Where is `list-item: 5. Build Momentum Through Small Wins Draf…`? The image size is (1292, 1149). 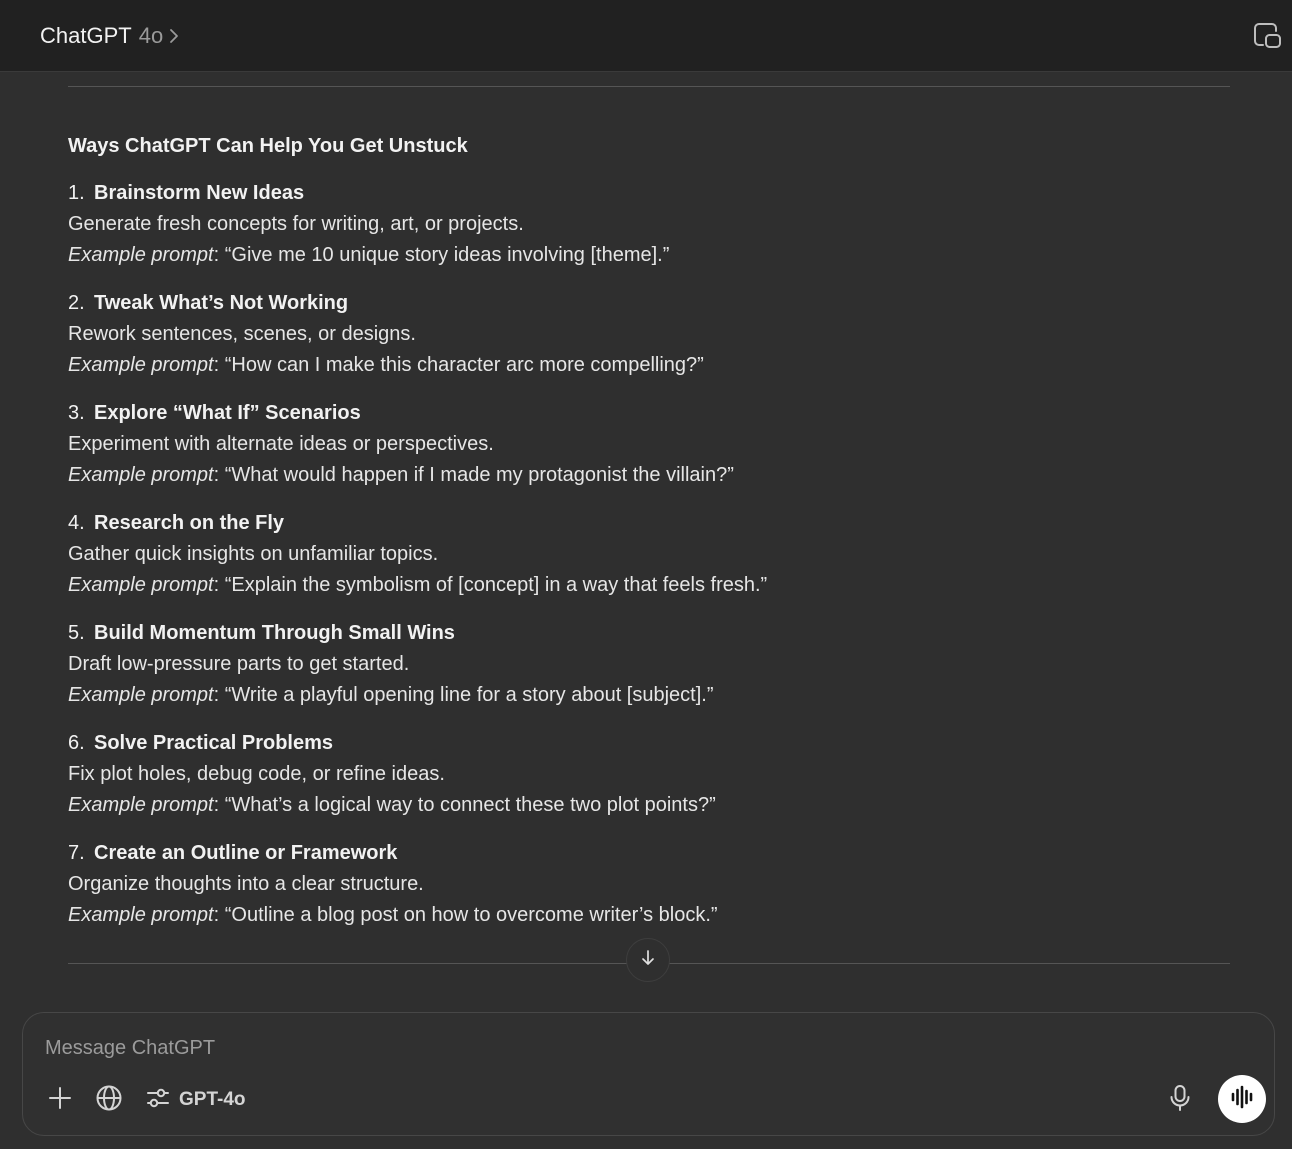 list-item: 5. Build Momentum Through Small Wins Draf… is located at coordinates (649, 675).